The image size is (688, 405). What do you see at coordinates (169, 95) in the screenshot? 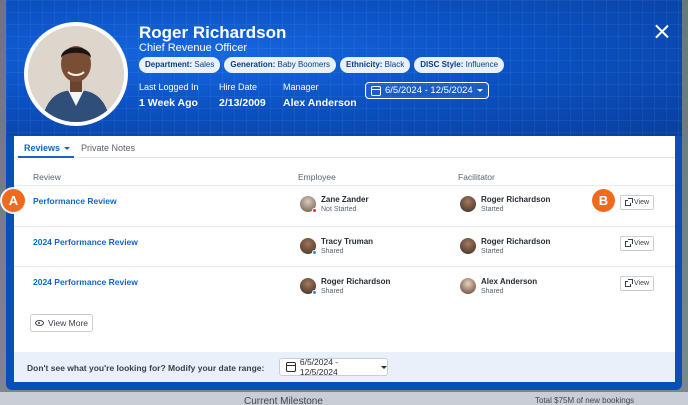
I see `last-logged-in: Last Logged In 1 Week Ago` at bounding box center [169, 95].